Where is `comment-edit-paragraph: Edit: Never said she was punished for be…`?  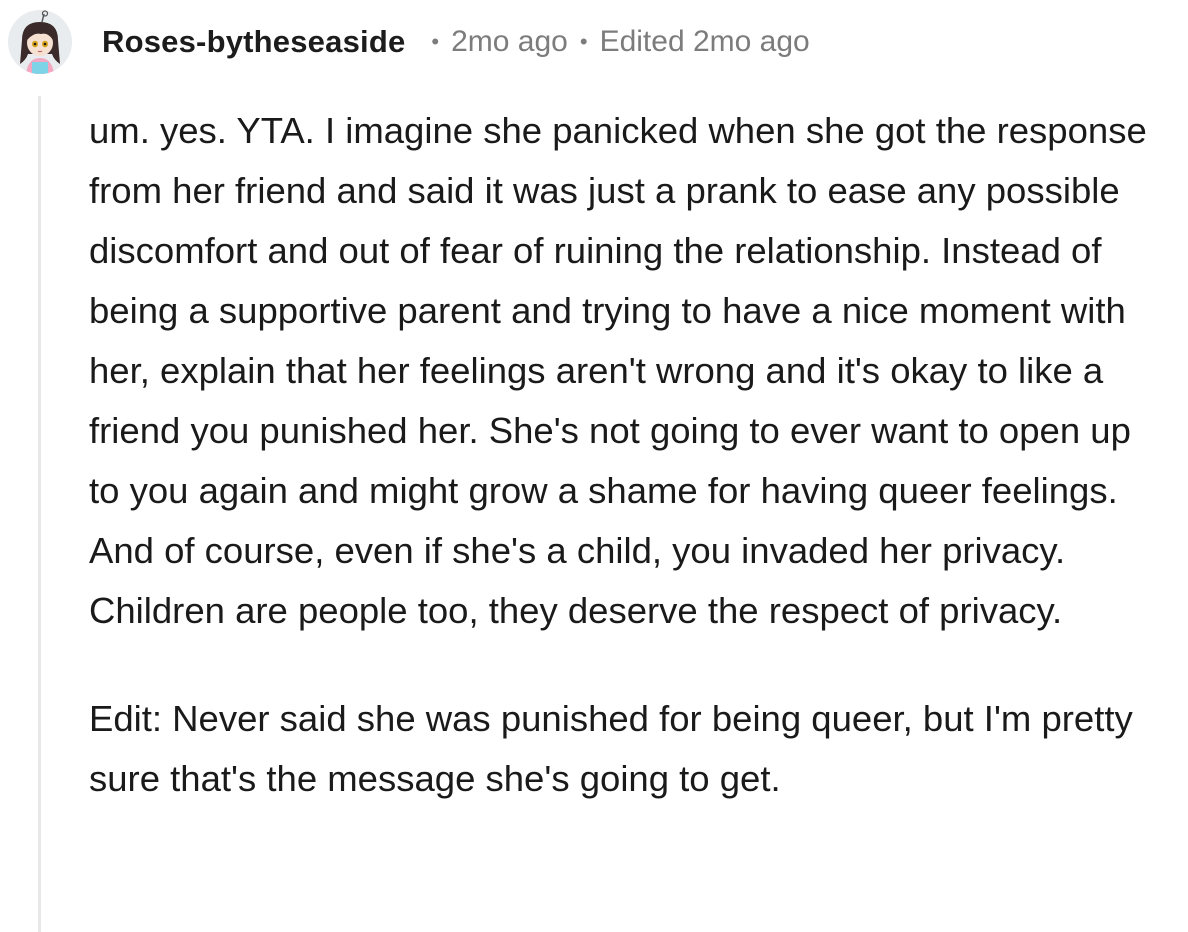
comment-edit-paragraph: Edit: Never said she was punished for be… is located at coordinates (611, 748).